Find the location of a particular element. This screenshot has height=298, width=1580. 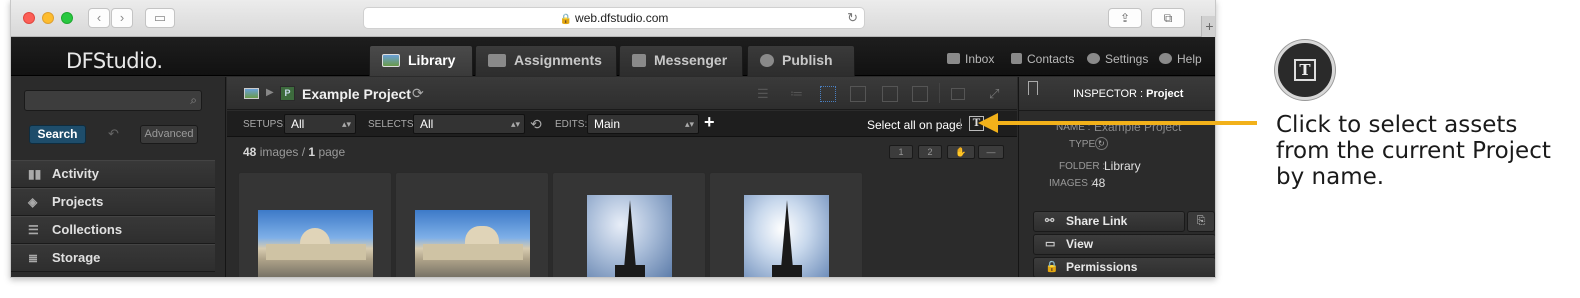

images-value: 48 is located at coordinates (1099, 183).